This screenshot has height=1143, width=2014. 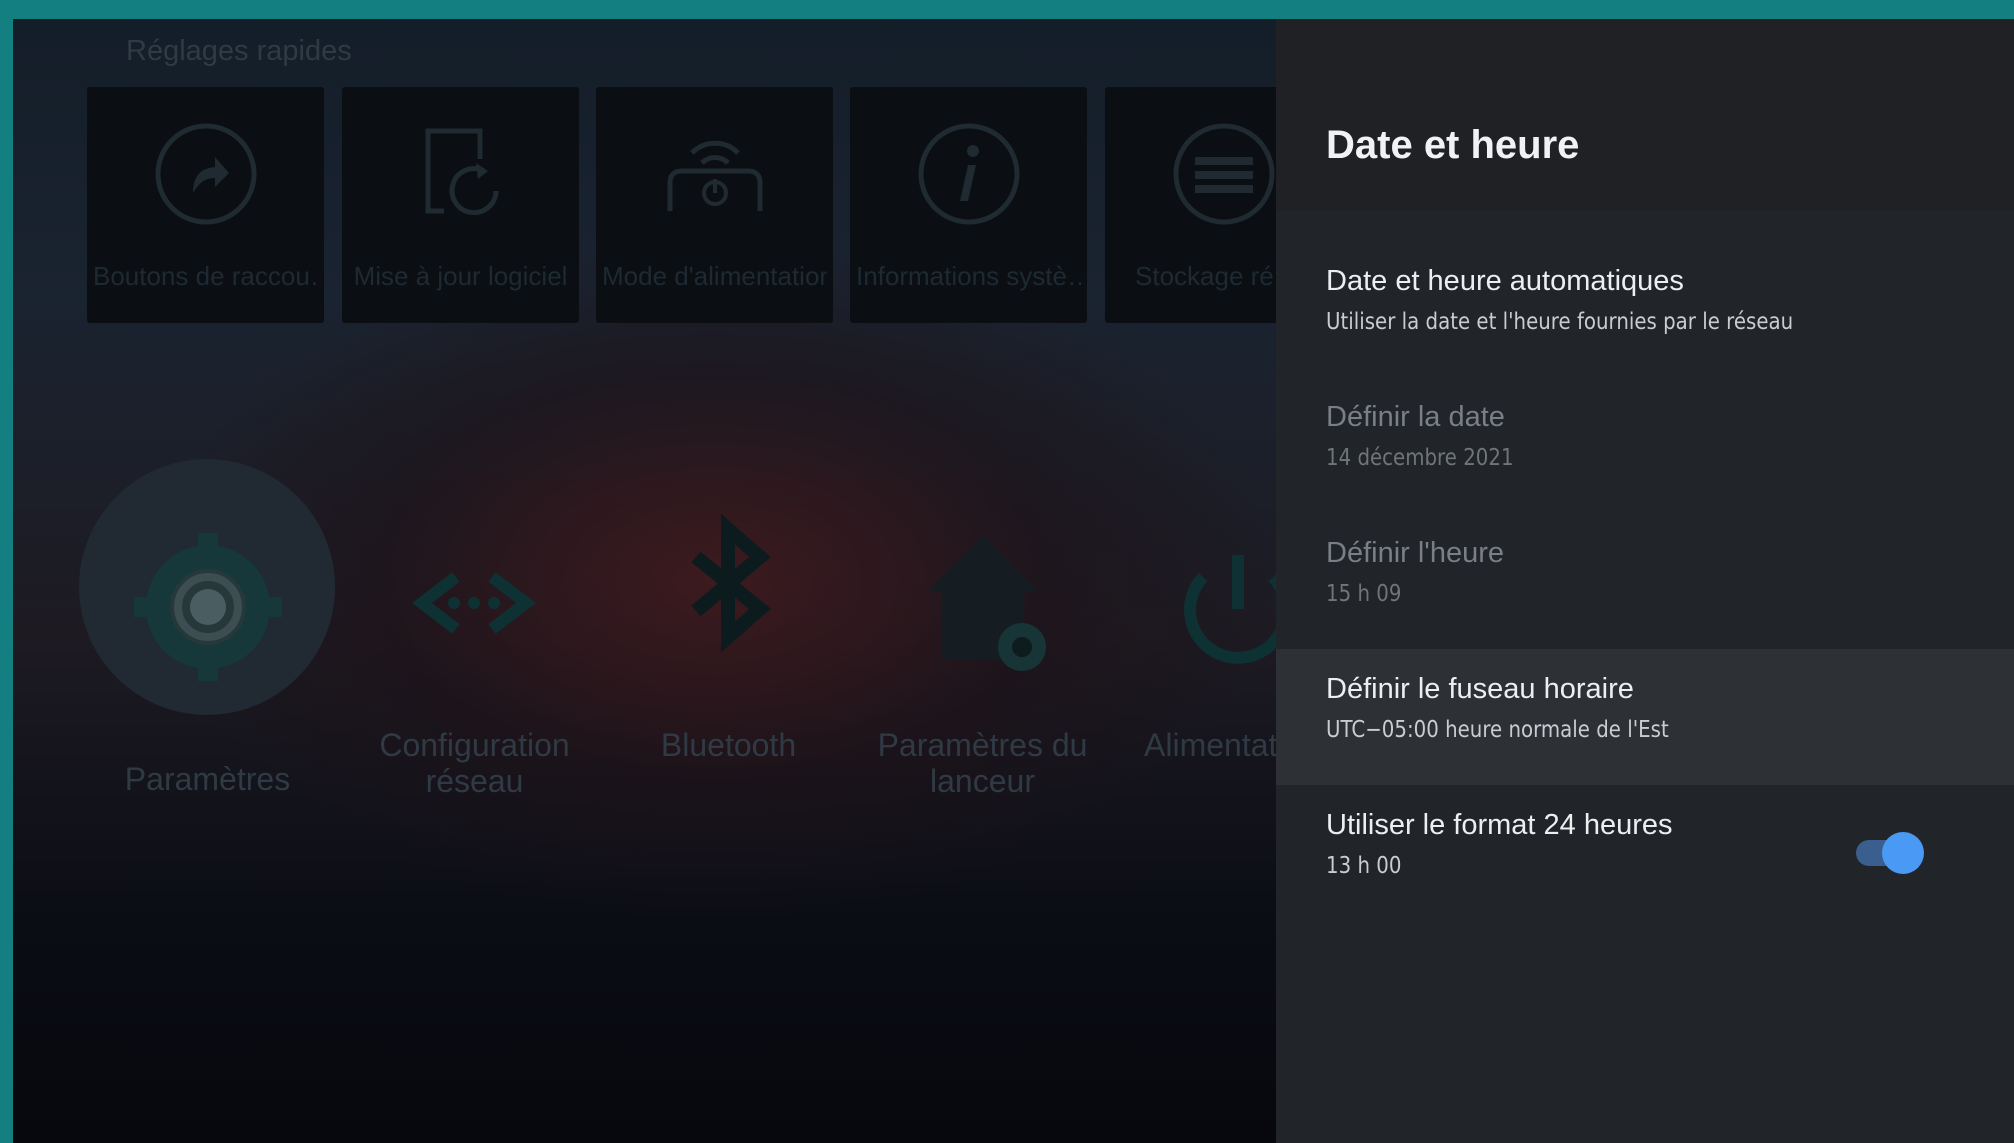 I want to click on 24-hour-toggle, so click(x=1891, y=853).